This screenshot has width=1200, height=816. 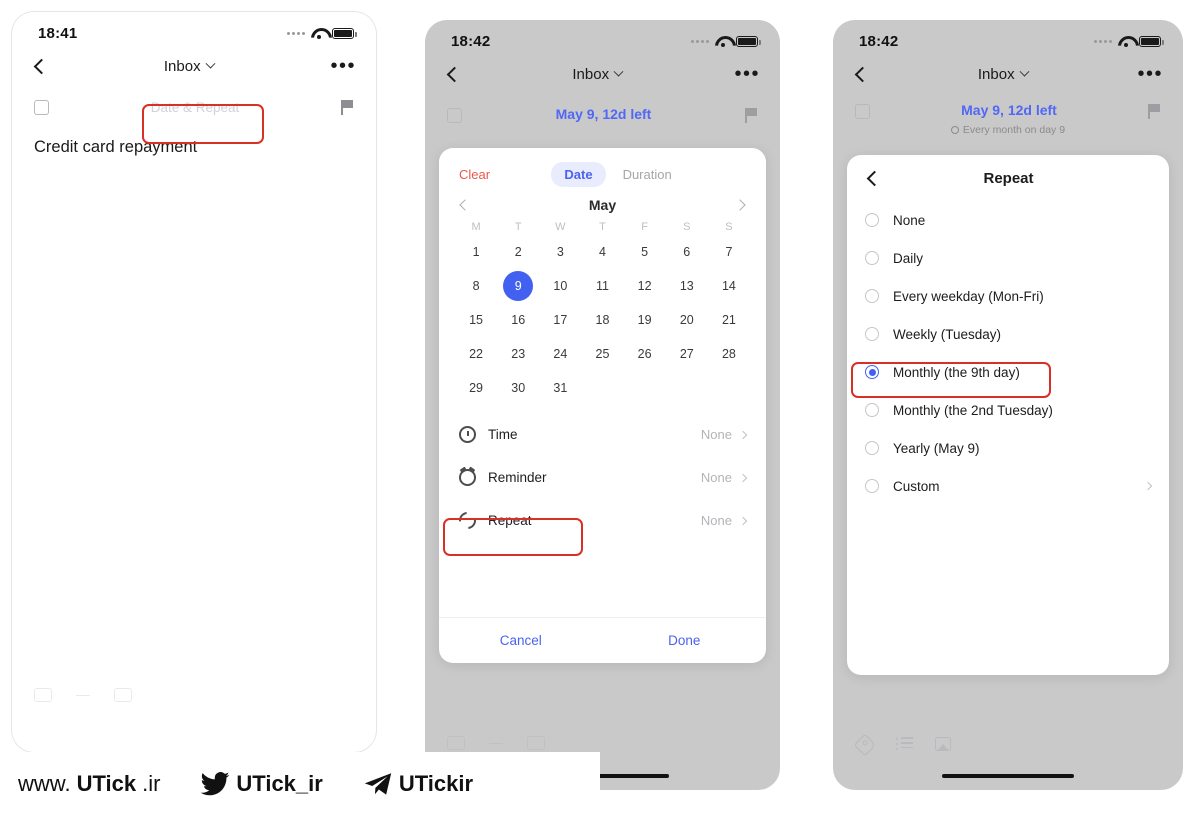 What do you see at coordinates (729, 286) in the screenshot?
I see `calendar-day: 14` at bounding box center [729, 286].